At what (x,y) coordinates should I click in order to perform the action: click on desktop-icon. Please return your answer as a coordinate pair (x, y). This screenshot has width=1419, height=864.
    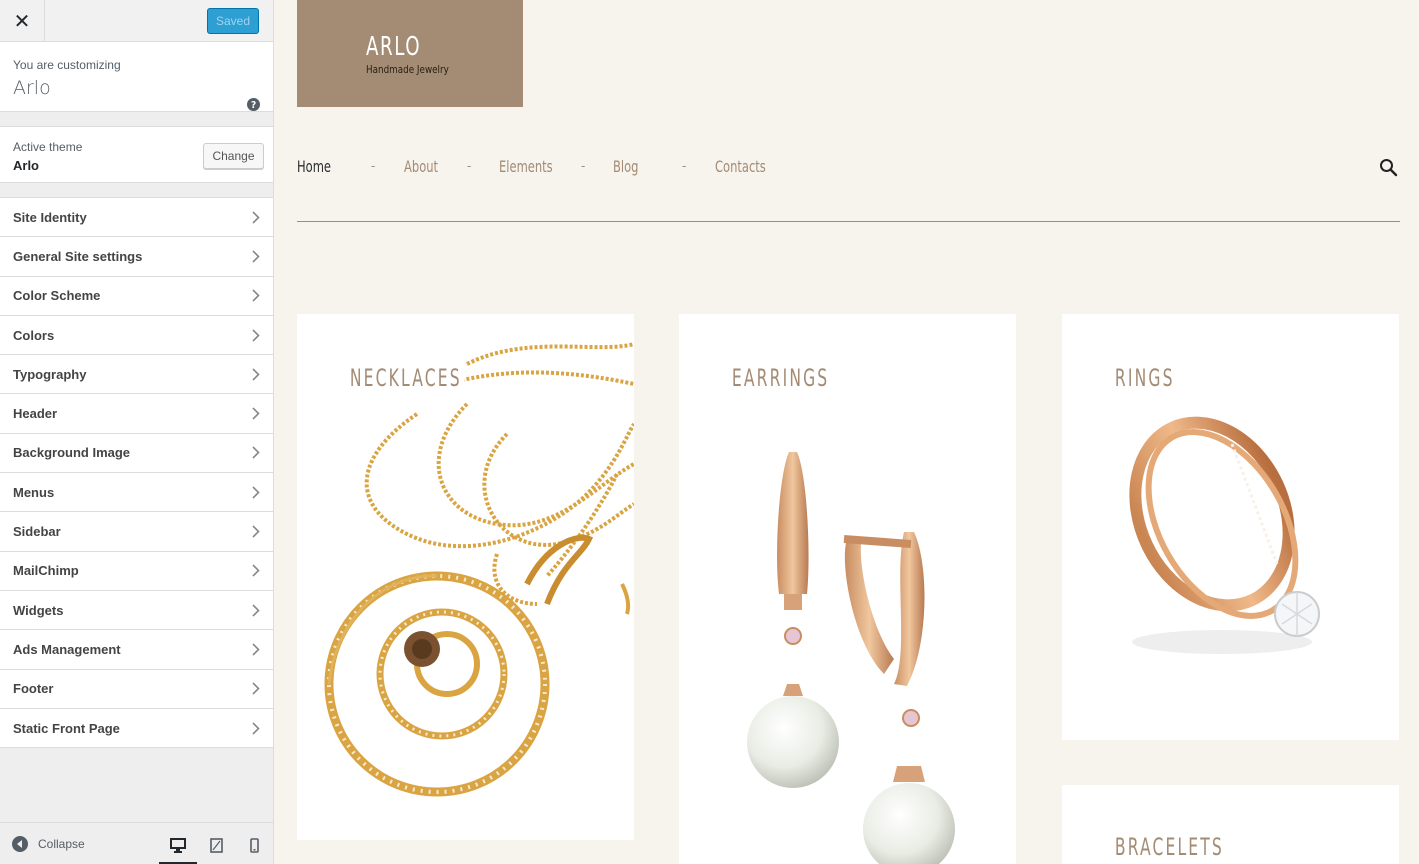
    Looking at the image, I should click on (178, 849).